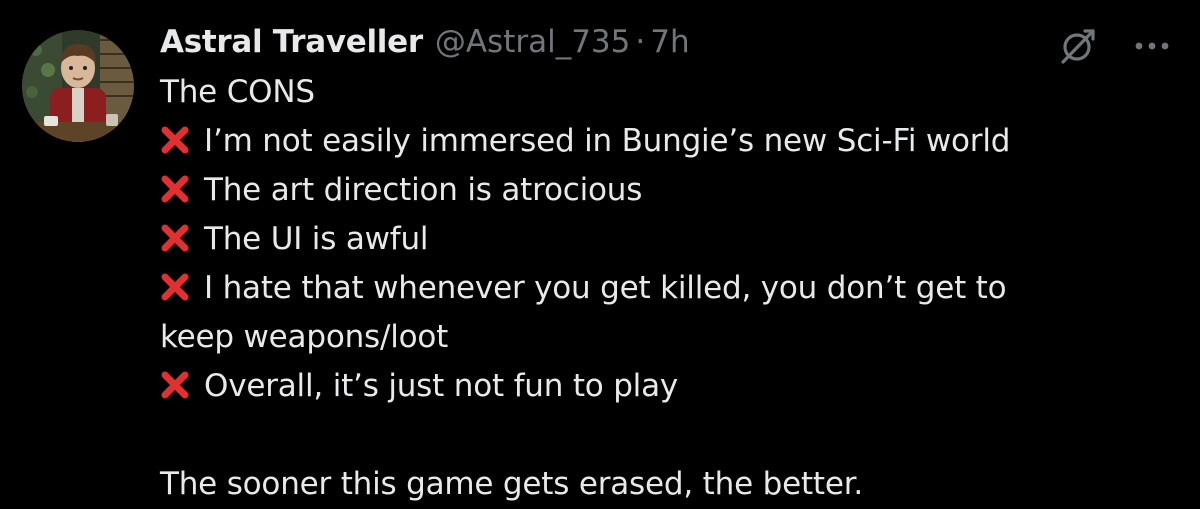 The width and height of the screenshot is (1200, 509). I want to click on profile-illustration, so click(78, 86).